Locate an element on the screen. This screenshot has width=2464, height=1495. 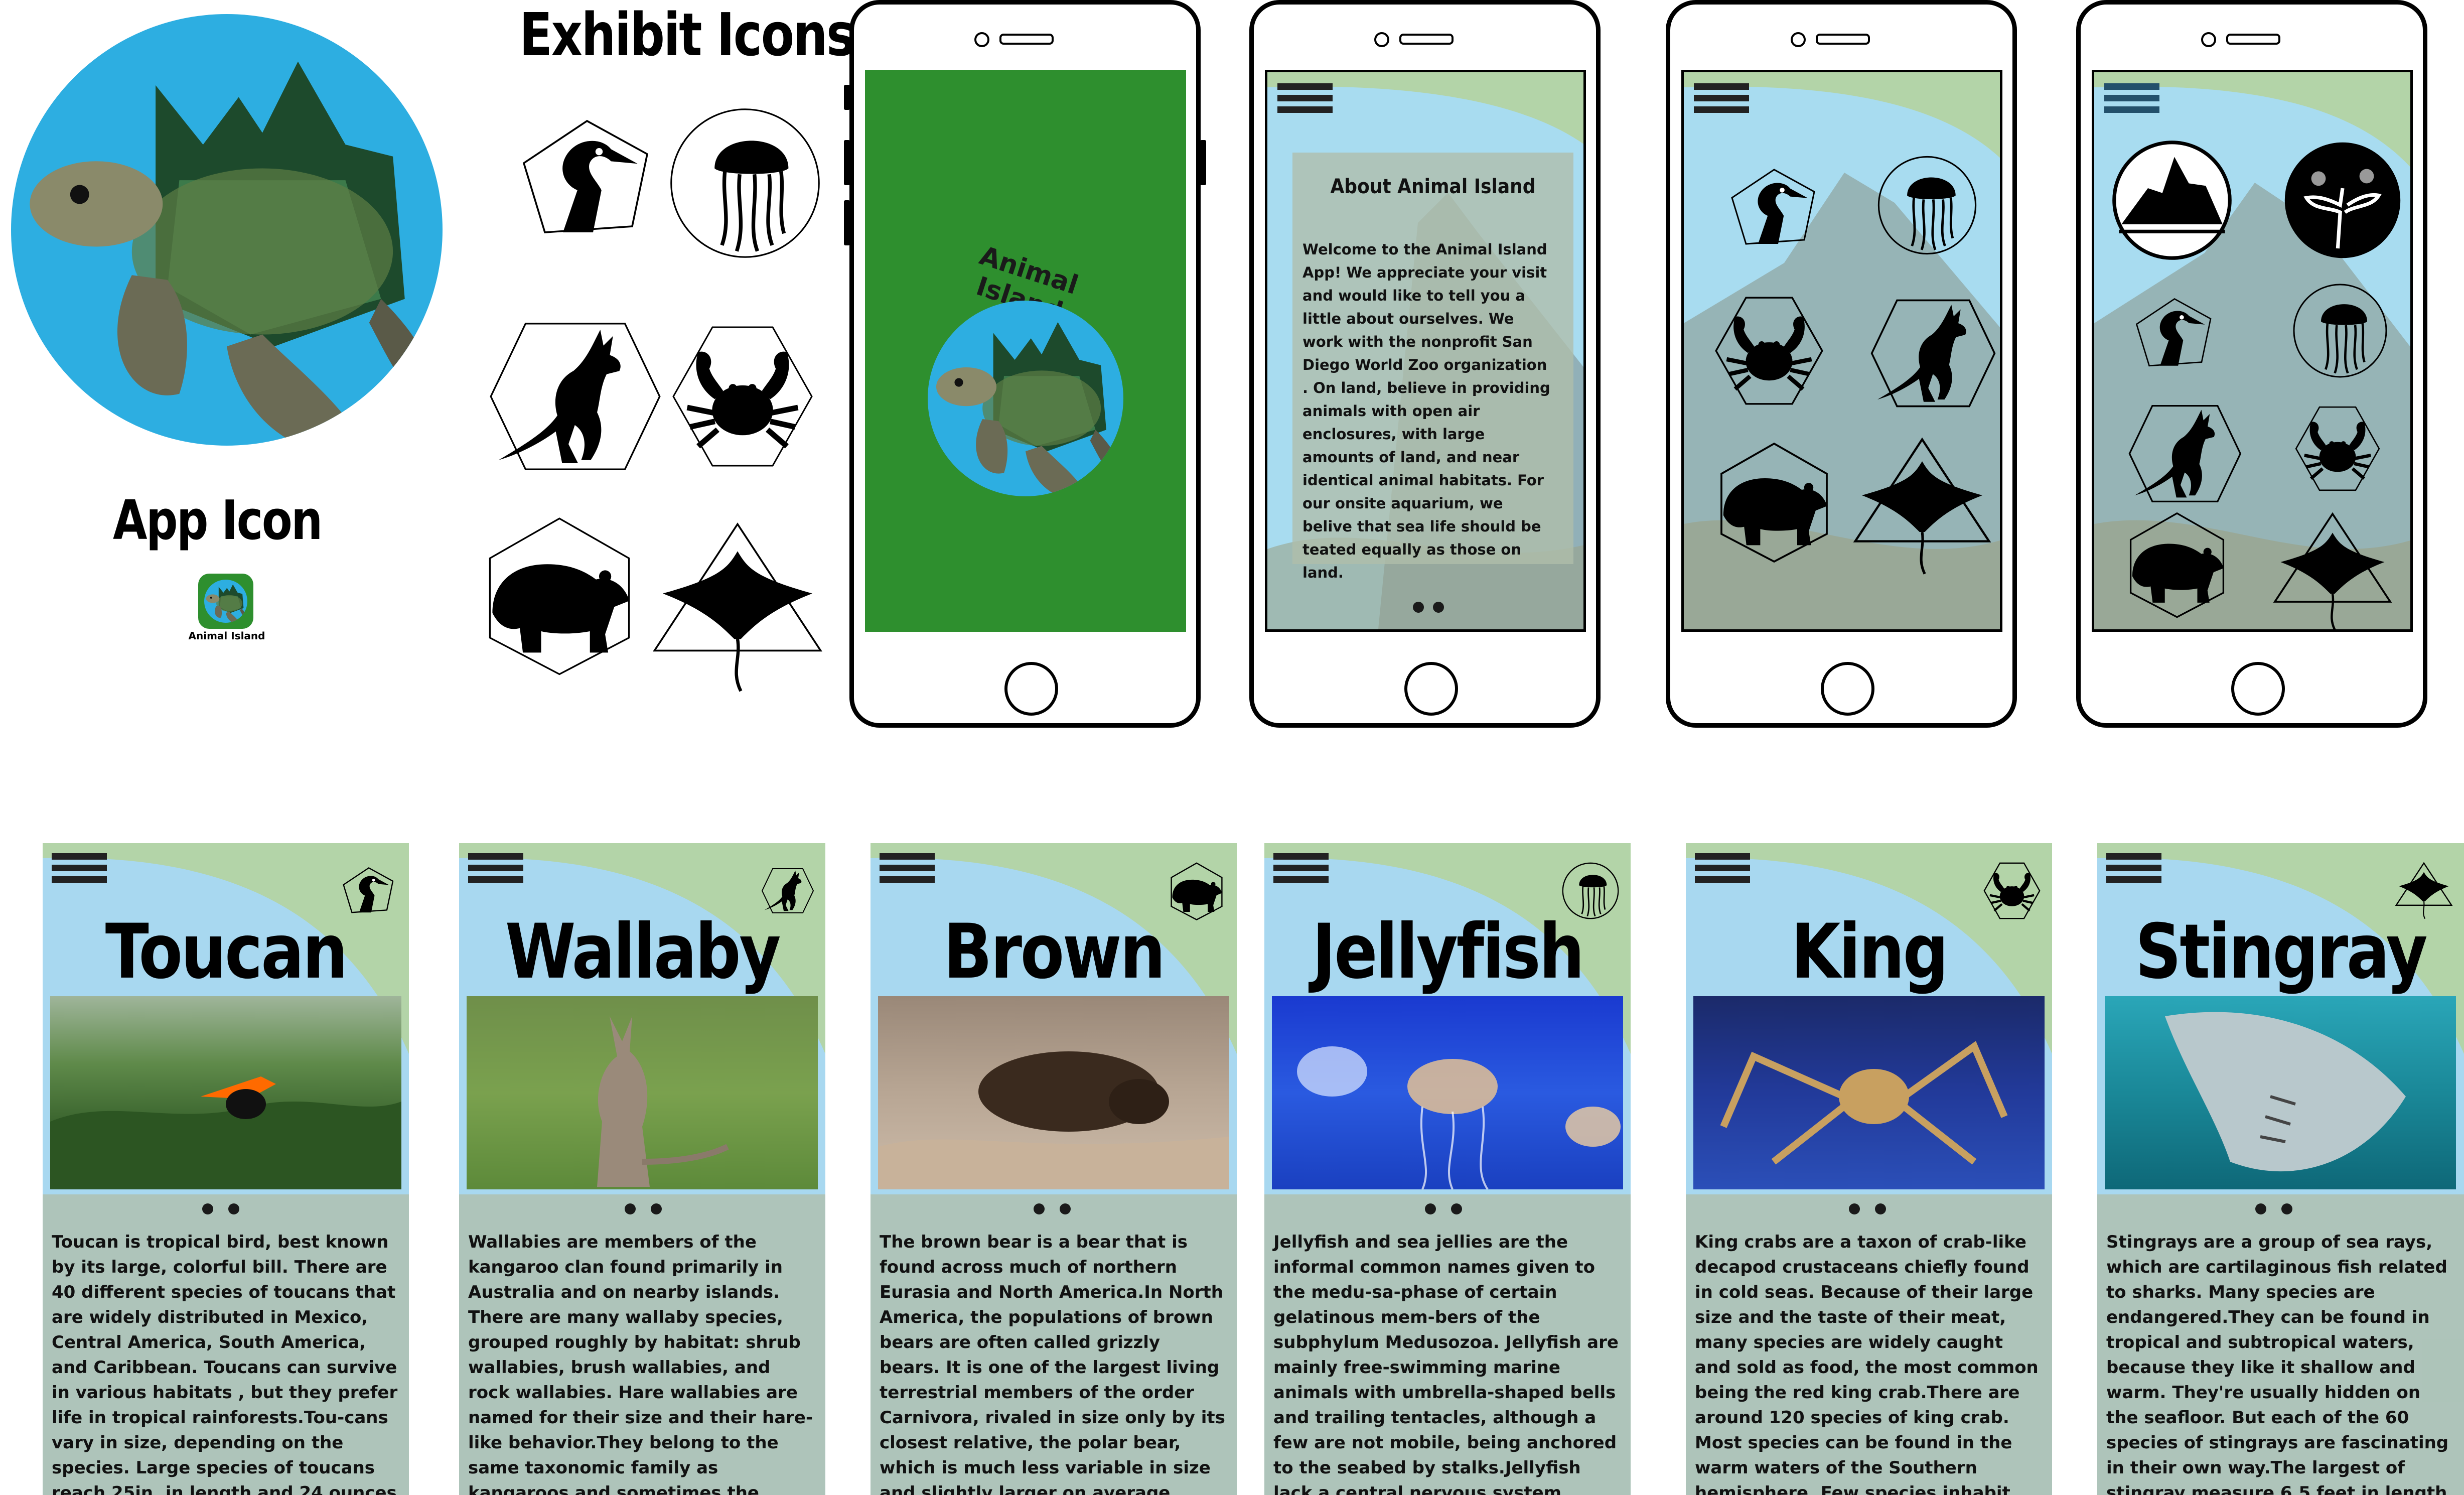
bear-photo is located at coordinates (1053, 1093).